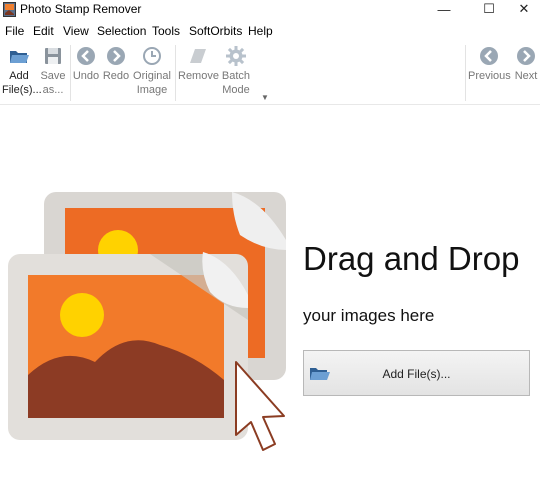 The height and width of the screenshot is (499, 540). Describe the element at coordinates (236, 71) in the screenshot. I see `batch-mode-button: Batch Mode` at that location.